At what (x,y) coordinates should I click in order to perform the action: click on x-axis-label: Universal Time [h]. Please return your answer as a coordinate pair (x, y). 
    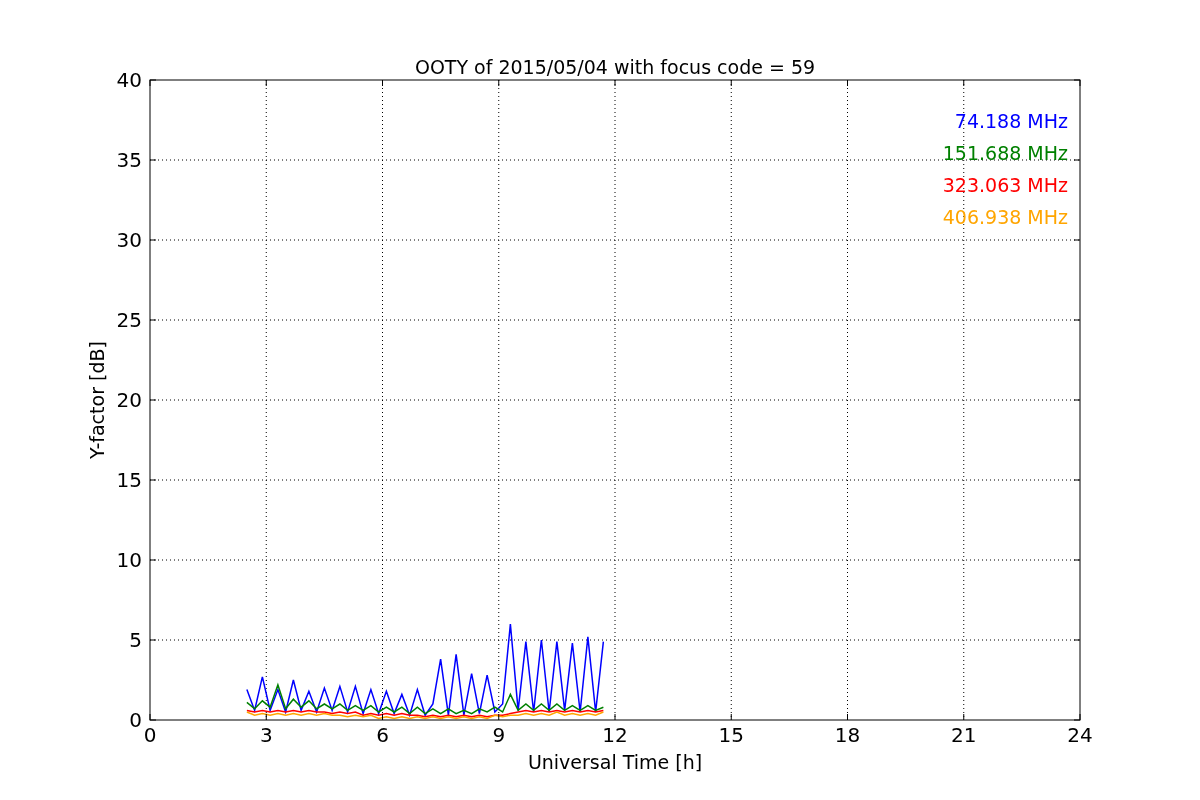
    Looking at the image, I should click on (615, 762).